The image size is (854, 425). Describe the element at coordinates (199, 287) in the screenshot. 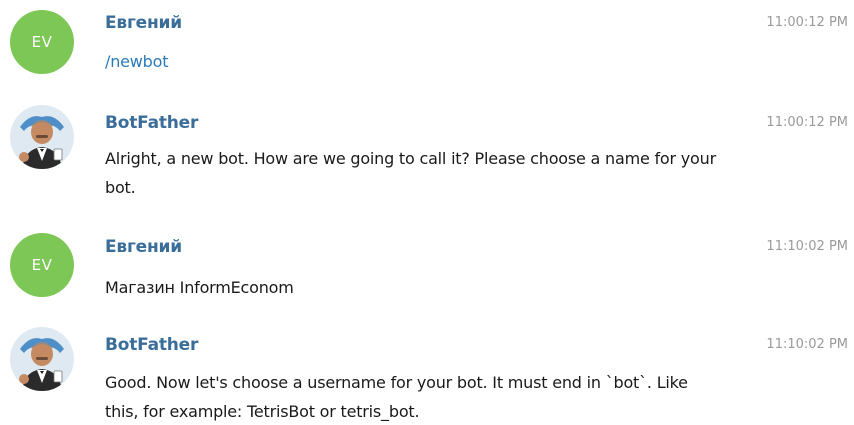

I see `message-text: Магазин InformEconom` at that location.